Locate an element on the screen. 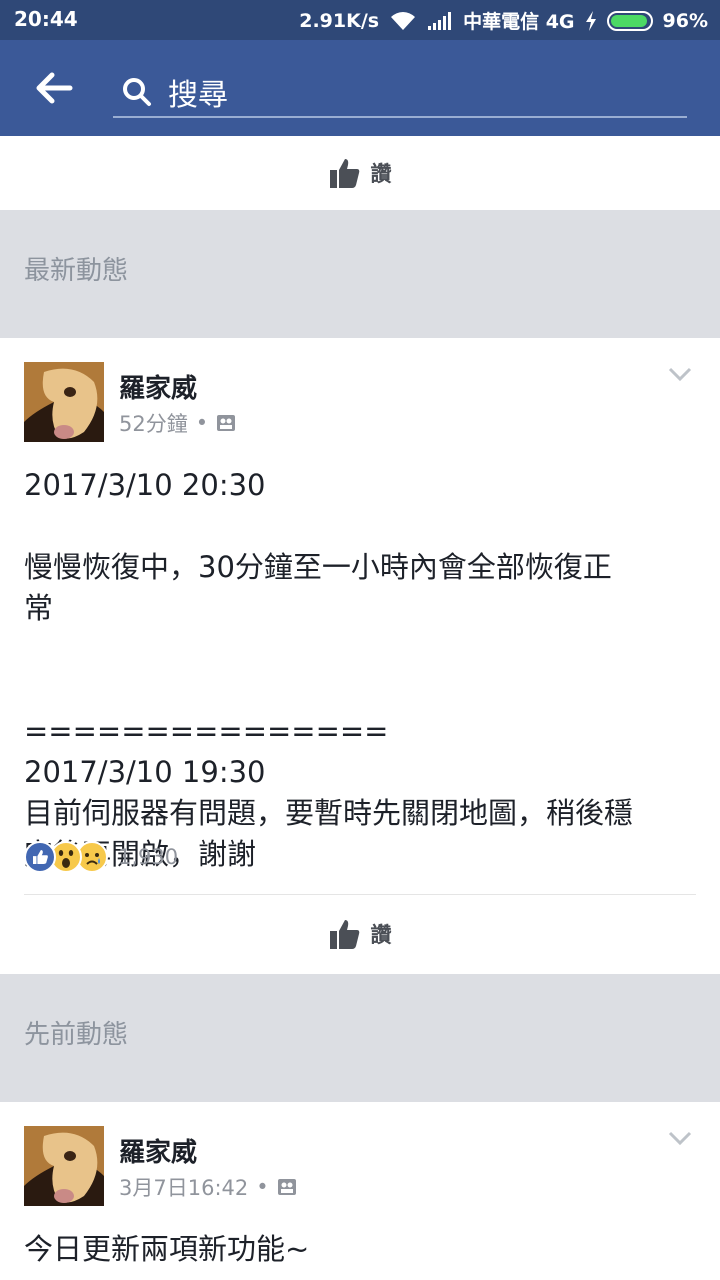 The height and width of the screenshot is (1280, 720). divider is located at coordinates (360, 894).